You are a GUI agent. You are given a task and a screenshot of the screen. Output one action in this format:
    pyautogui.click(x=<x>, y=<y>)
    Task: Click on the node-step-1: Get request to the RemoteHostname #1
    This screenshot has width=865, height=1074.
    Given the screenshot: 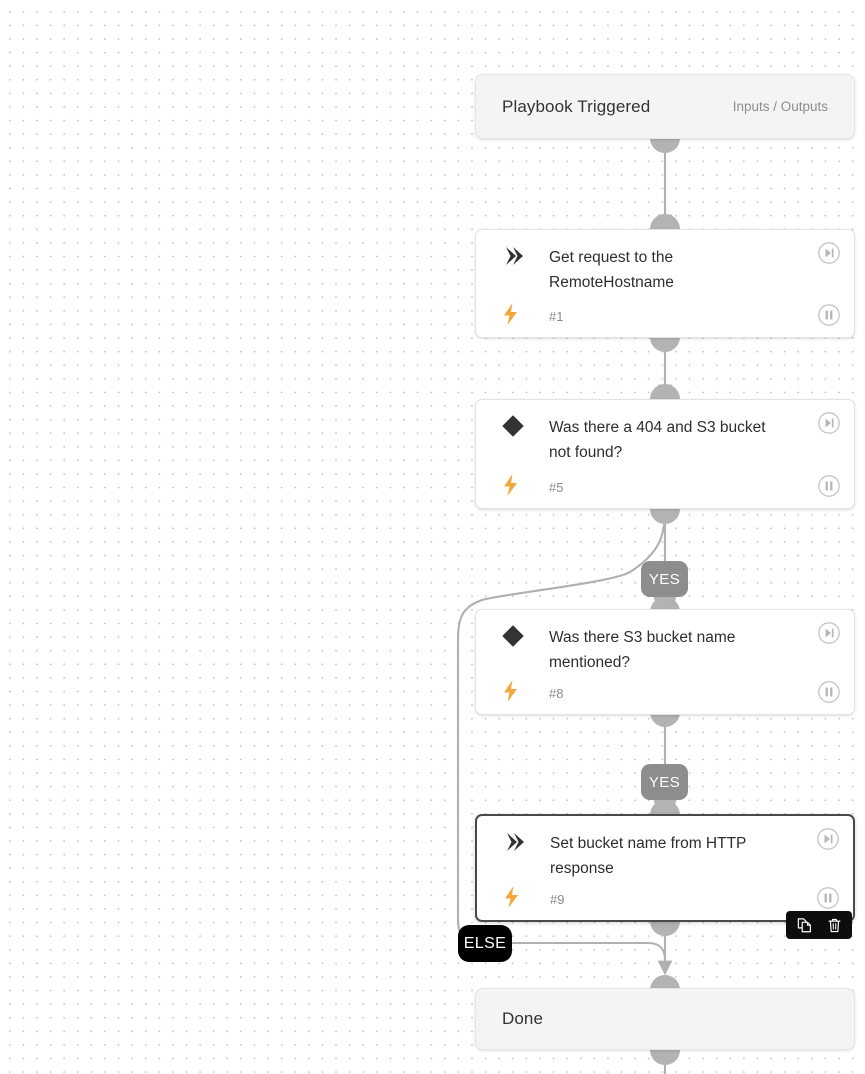 What is the action you would take?
    pyautogui.click(x=665, y=283)
    